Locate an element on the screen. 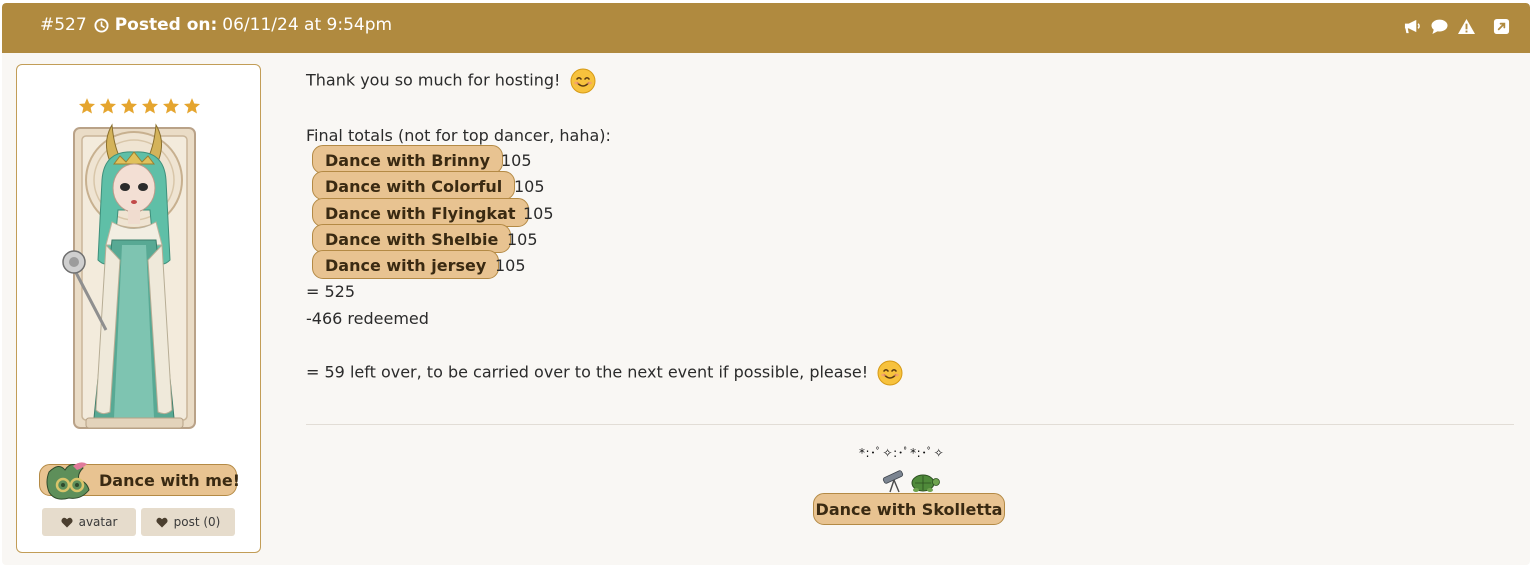 The width and height of the screenshot is (1539, 572). user-sidebar: Dance with me! avatar post (0) is located at coordinates (138, 308).